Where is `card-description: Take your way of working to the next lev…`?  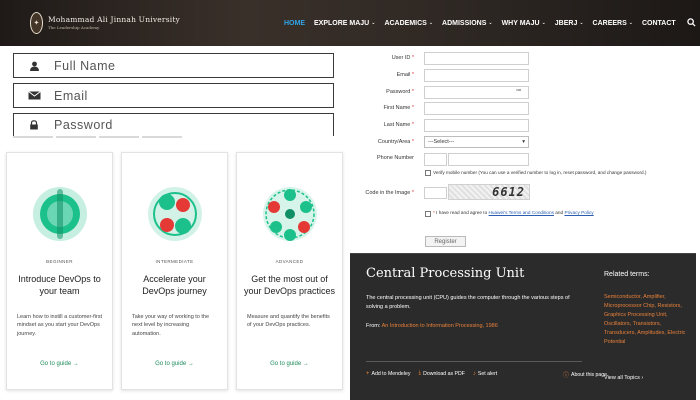
card-description: Take your way of working to the next lev… is located at coordinates (171, 325).